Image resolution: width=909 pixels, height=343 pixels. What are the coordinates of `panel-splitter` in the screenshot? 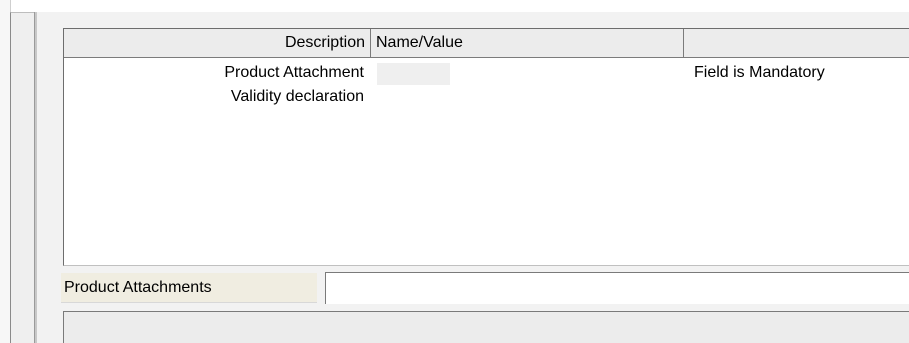 It's located at (35, 177).